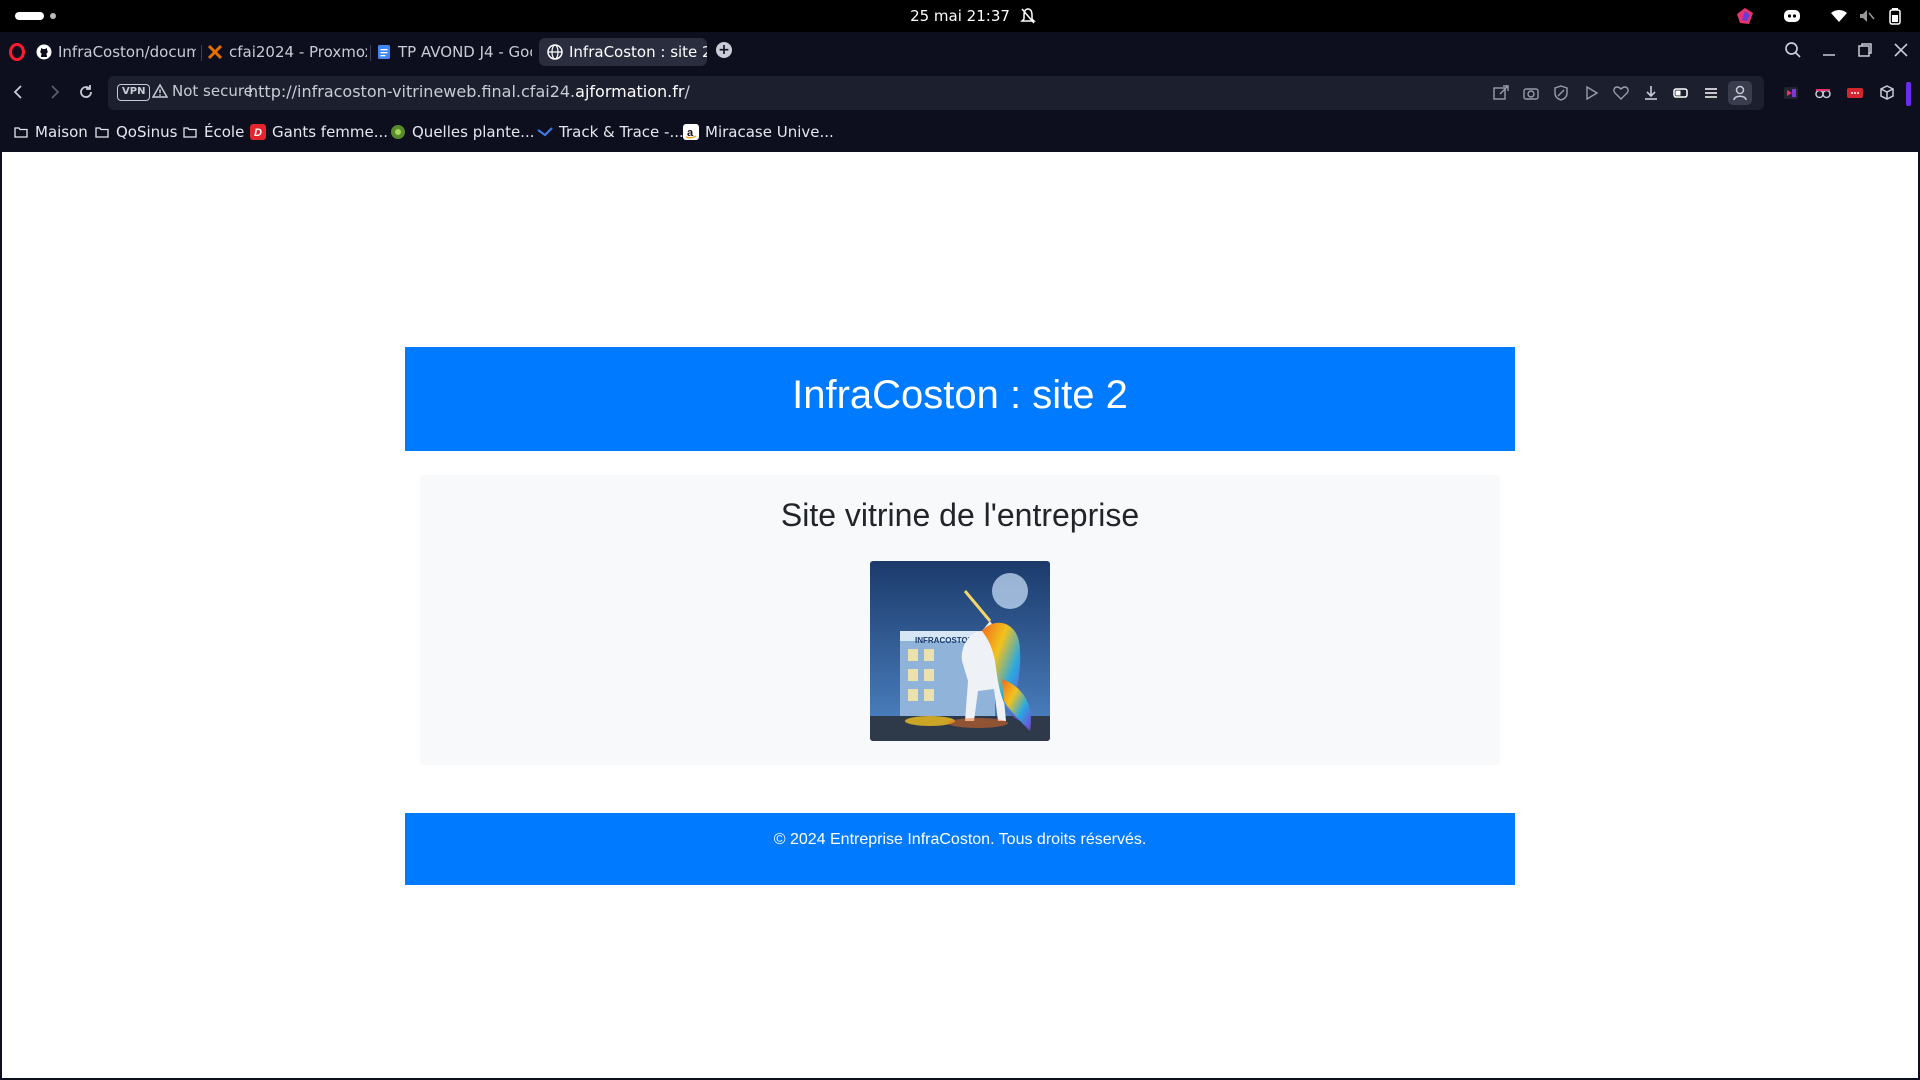 The width and height of the screenshot is (1920, 1080). Describe the element at coordinates (212, 91) in the screenshot. I see `not-secure-label: Not secure` at that location.